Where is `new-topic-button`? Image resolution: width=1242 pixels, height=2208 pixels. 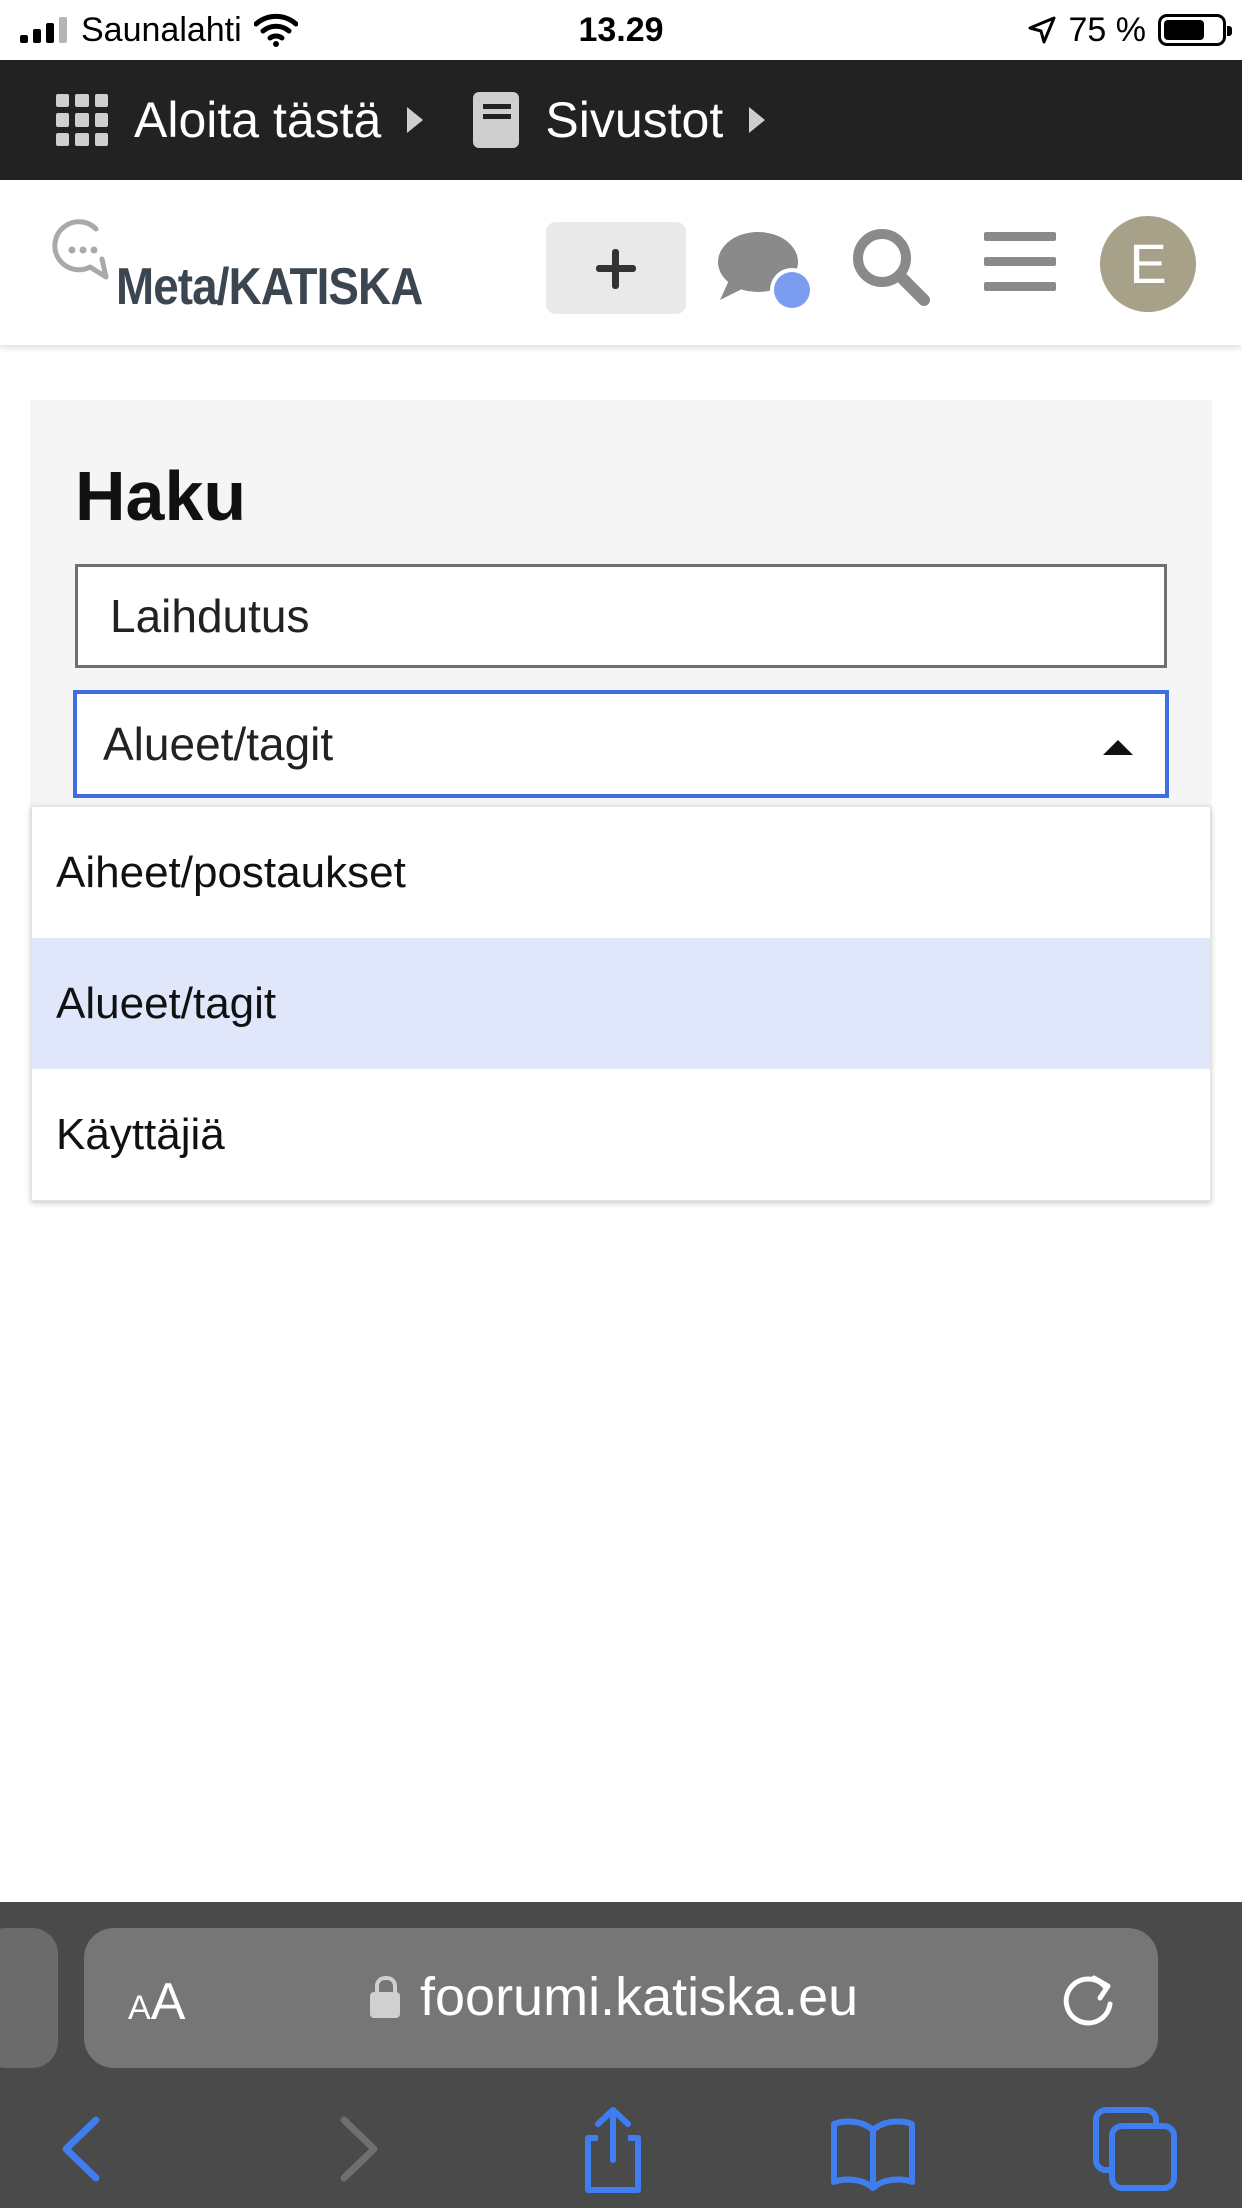
new-topic-button is located at coordinates (616, 268).